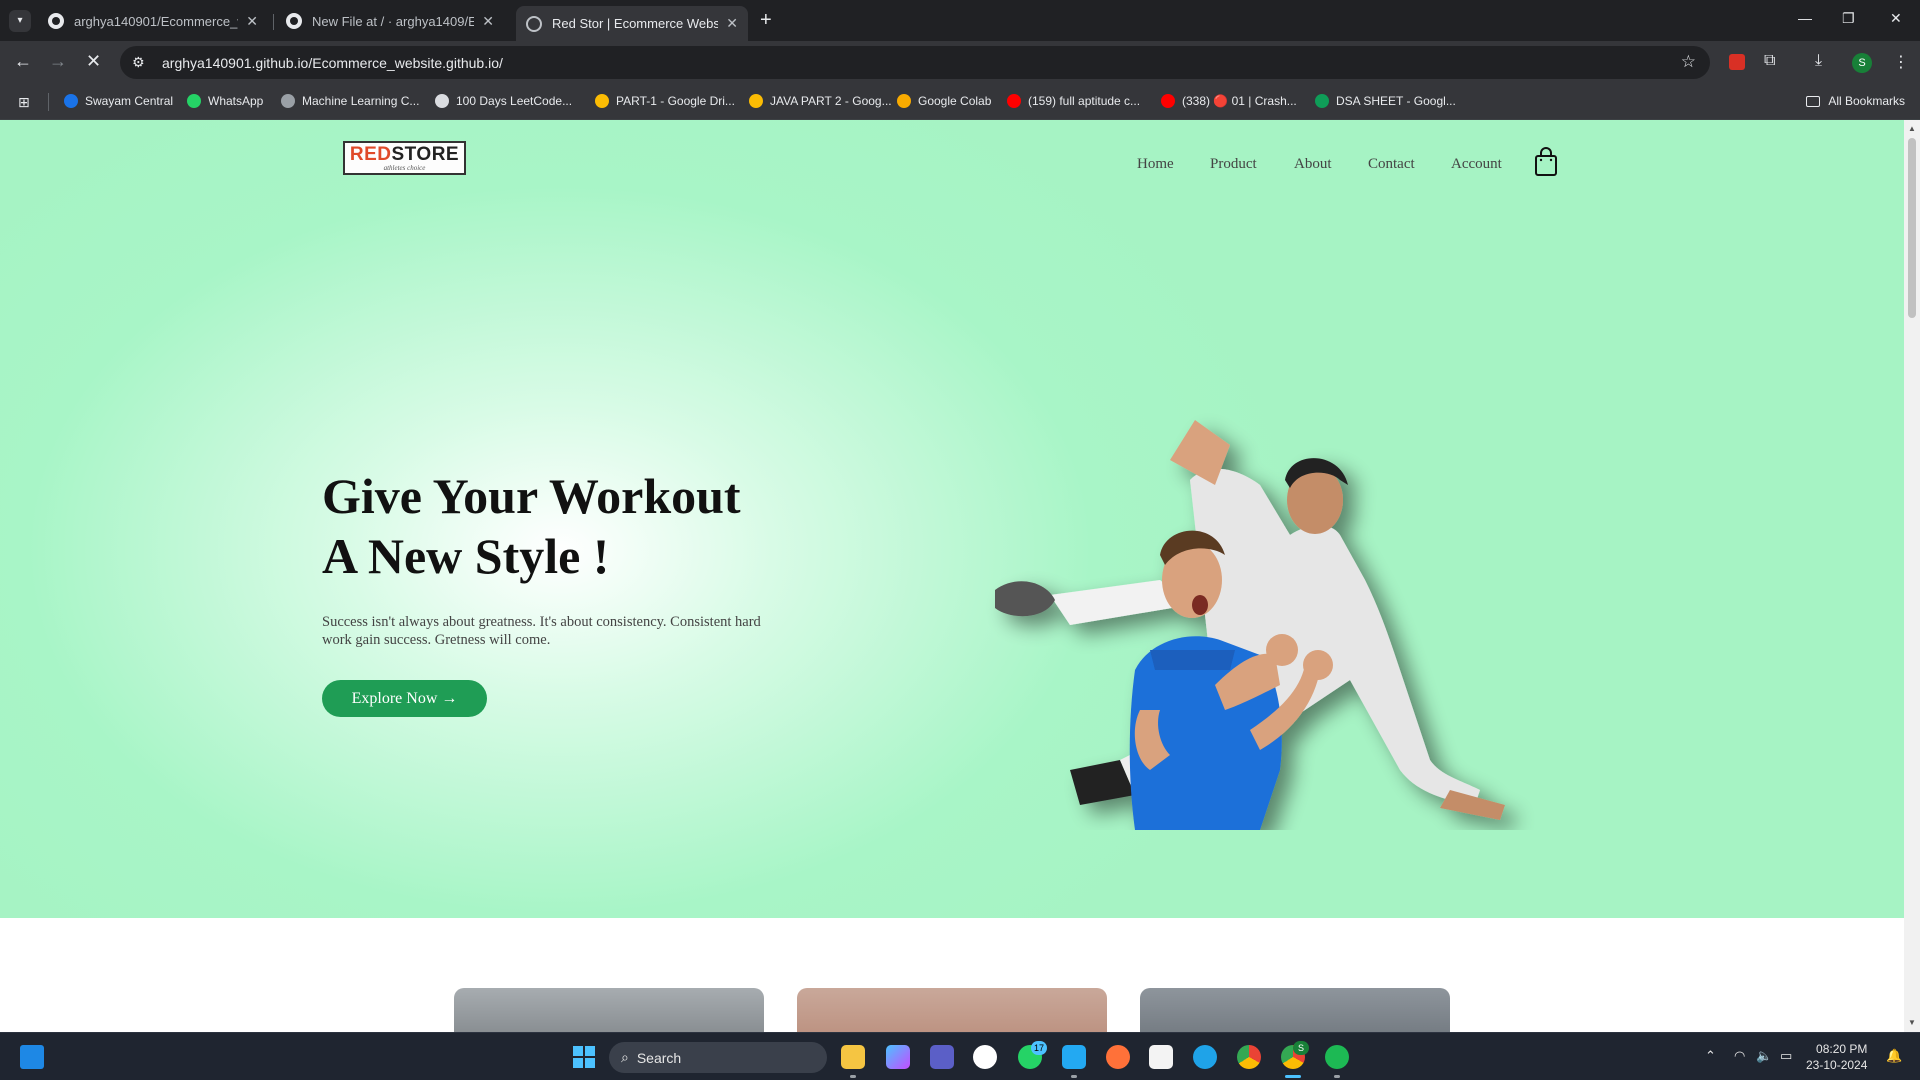  What do you see at coordinates (1912, 1022) in the screenshot?
I see `scroll-down-arrow-icon: ▼` at bounding box center [1912, 1022].